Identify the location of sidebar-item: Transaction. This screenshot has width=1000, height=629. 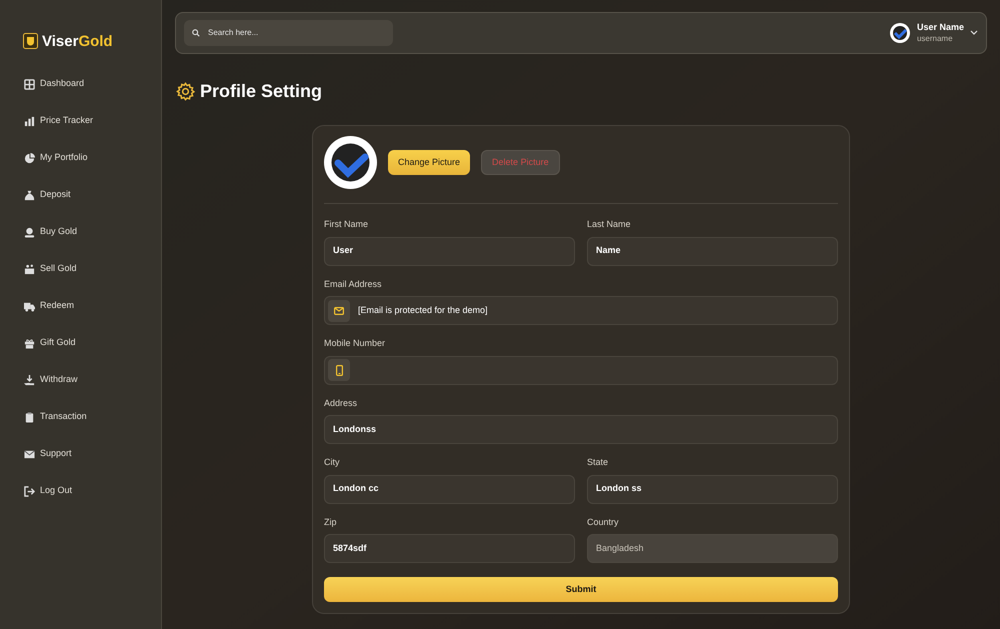
(92, 417).